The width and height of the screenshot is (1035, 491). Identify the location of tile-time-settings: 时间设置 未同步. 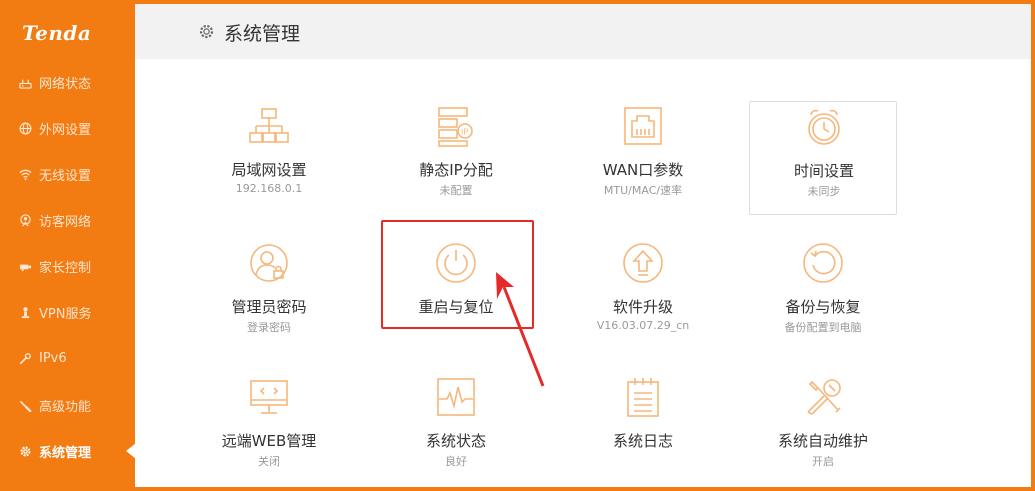
(823, 158).